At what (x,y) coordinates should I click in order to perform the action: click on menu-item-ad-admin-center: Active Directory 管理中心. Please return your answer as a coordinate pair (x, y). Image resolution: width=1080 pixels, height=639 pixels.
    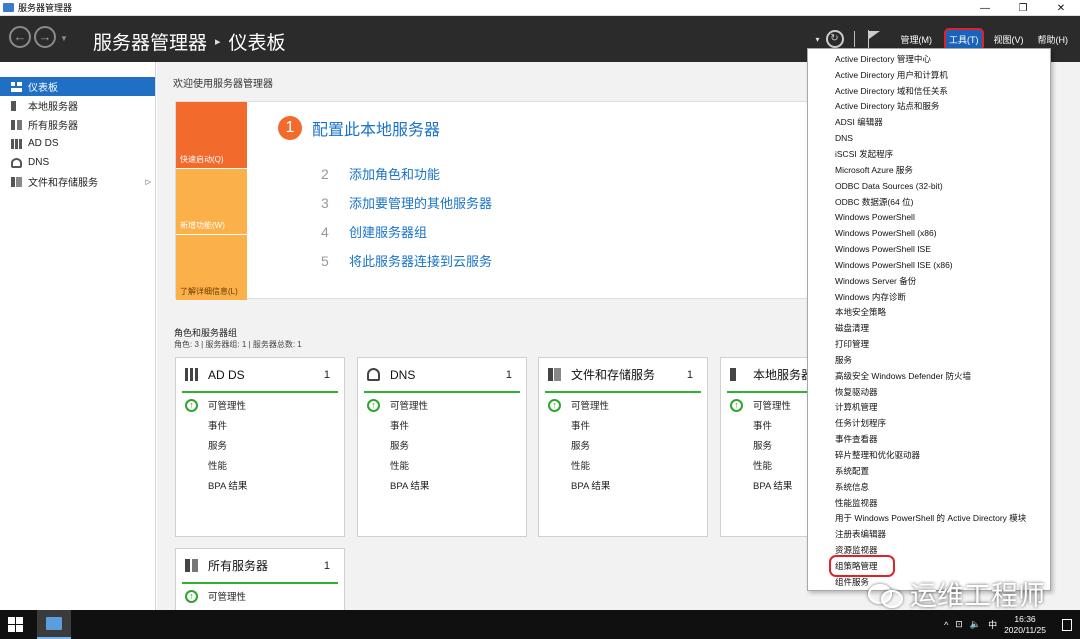
    Looking at the image, I should click on (929, 59).